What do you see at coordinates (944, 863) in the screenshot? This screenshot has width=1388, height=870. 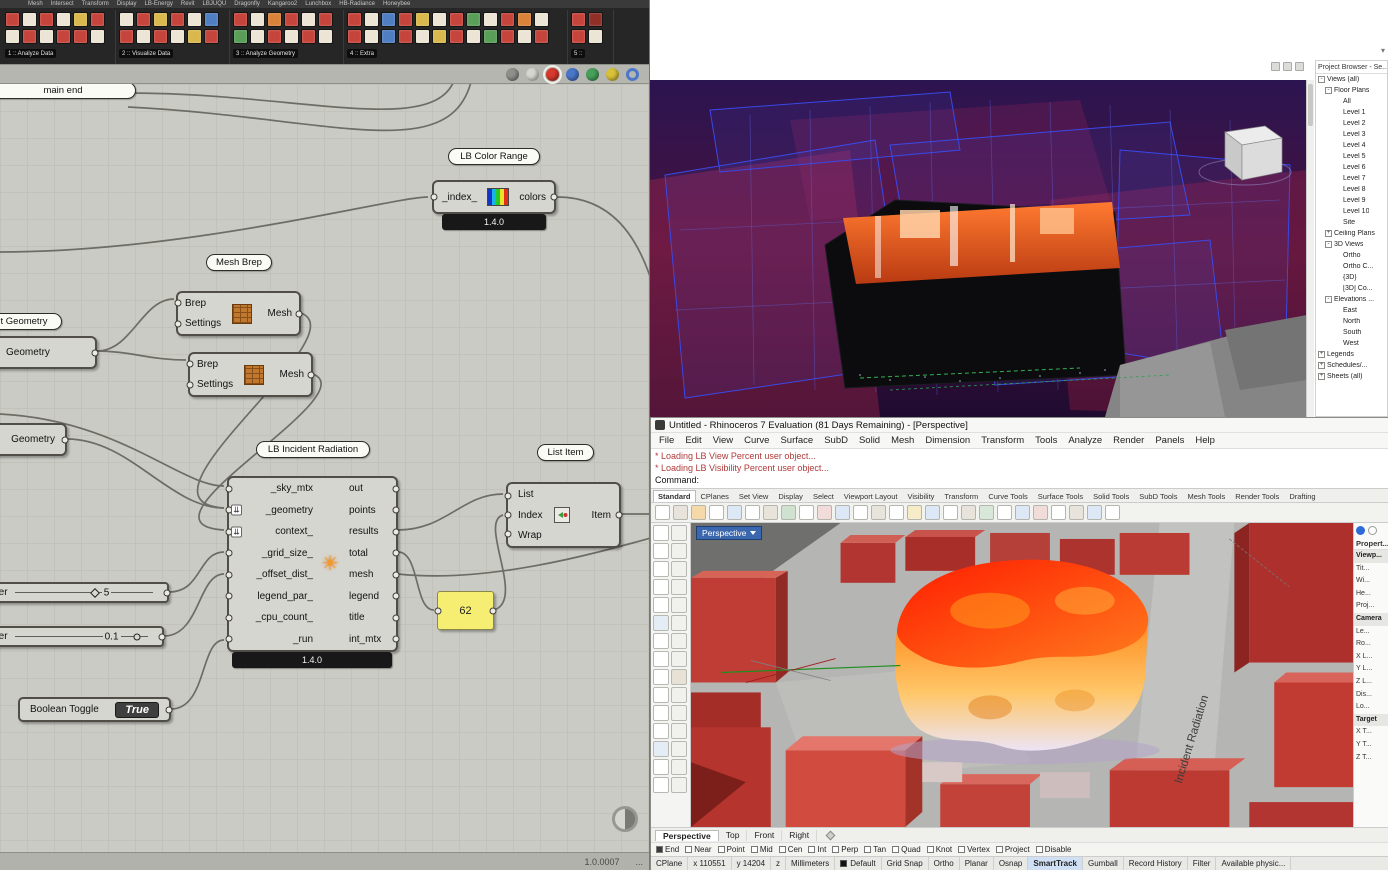 I see `status-toggle: Ortho` at bounding box center [944, 863].